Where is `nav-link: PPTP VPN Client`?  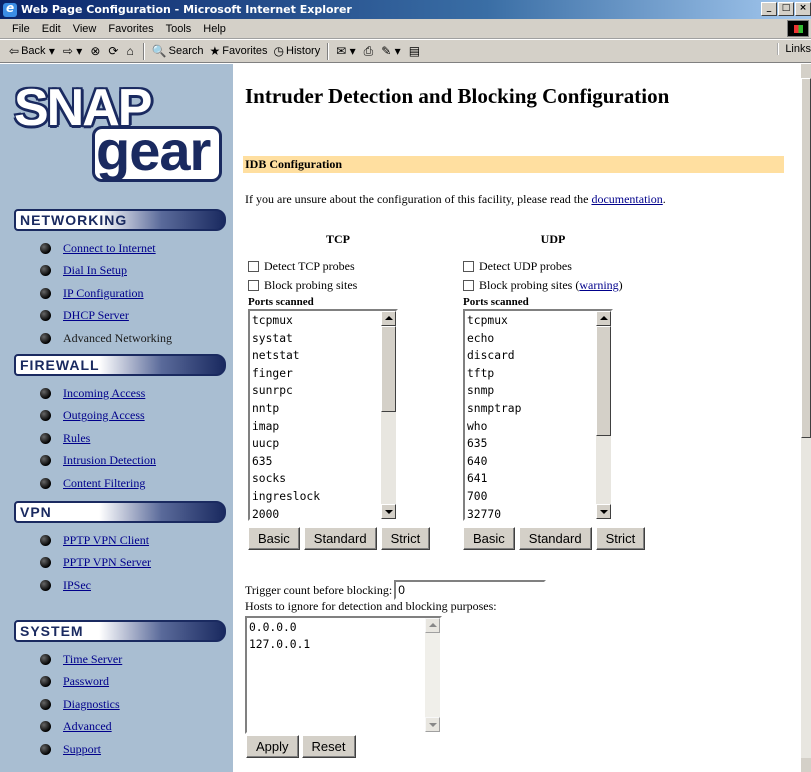
nav-link: PPTP VPN Client is located at coordinates (106, 540).